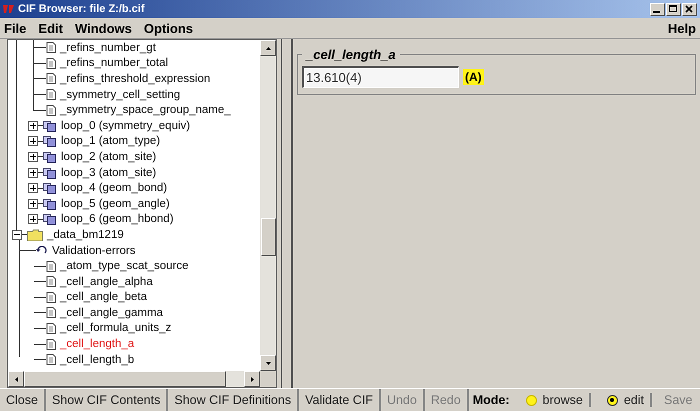 This screenshot has width=700, height=411. What do you see at coordinates (108, 48) in the screenshot?
I see `tree-item: _refins_number_gt` at bounding box center [108, 48].